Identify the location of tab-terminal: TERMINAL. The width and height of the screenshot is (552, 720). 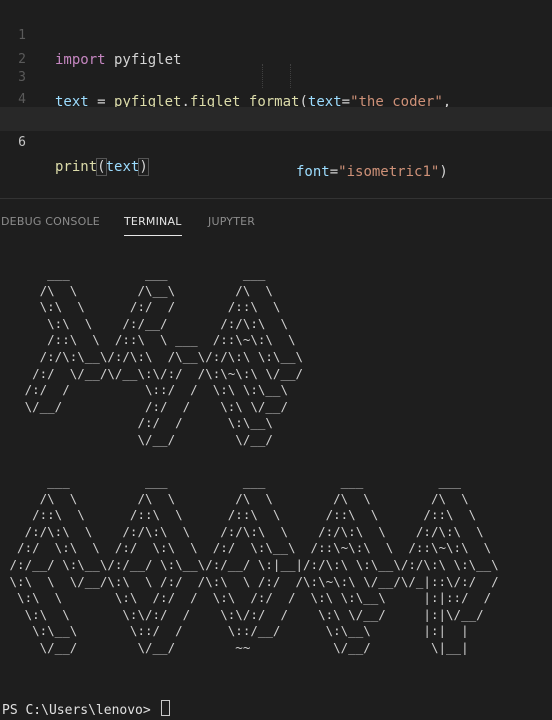
(153, 225).